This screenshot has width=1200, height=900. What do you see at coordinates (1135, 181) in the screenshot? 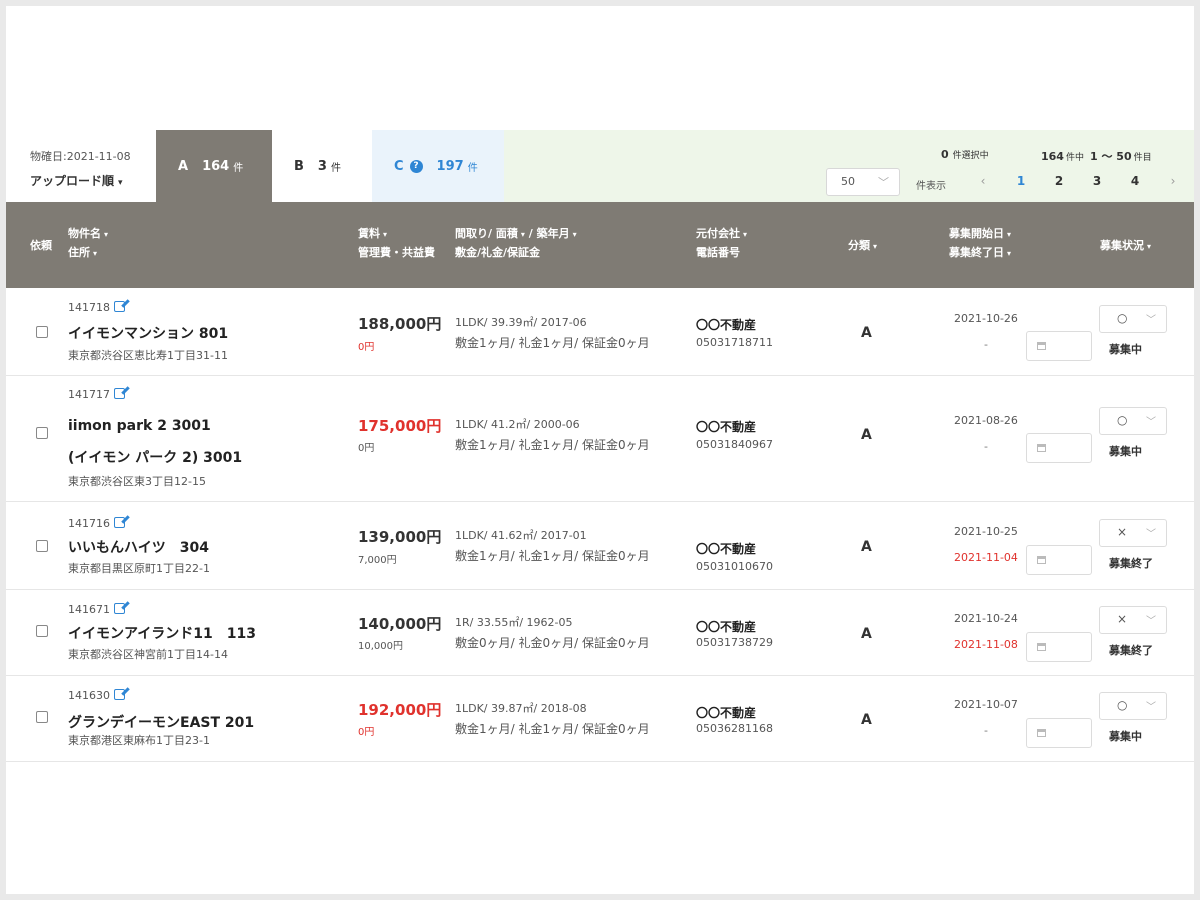
I see `page-4-button: 4` at bounding box center [1135, 181].